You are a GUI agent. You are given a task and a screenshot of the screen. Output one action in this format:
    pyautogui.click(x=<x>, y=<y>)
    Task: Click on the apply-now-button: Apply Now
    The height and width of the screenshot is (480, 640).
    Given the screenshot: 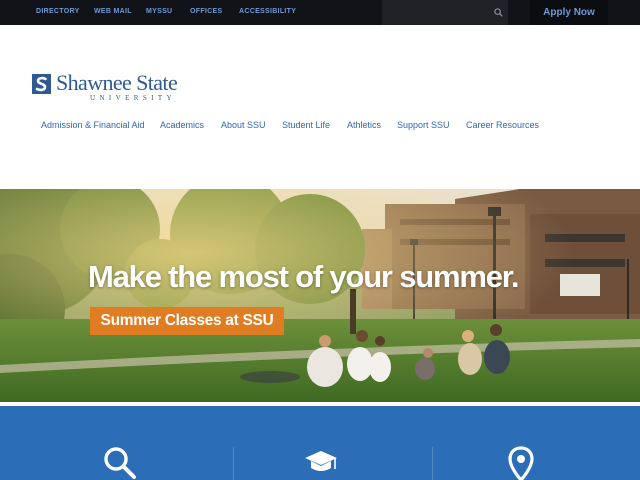 What is the action you would take?
    pyautogui.click(x=569, y=12)
    